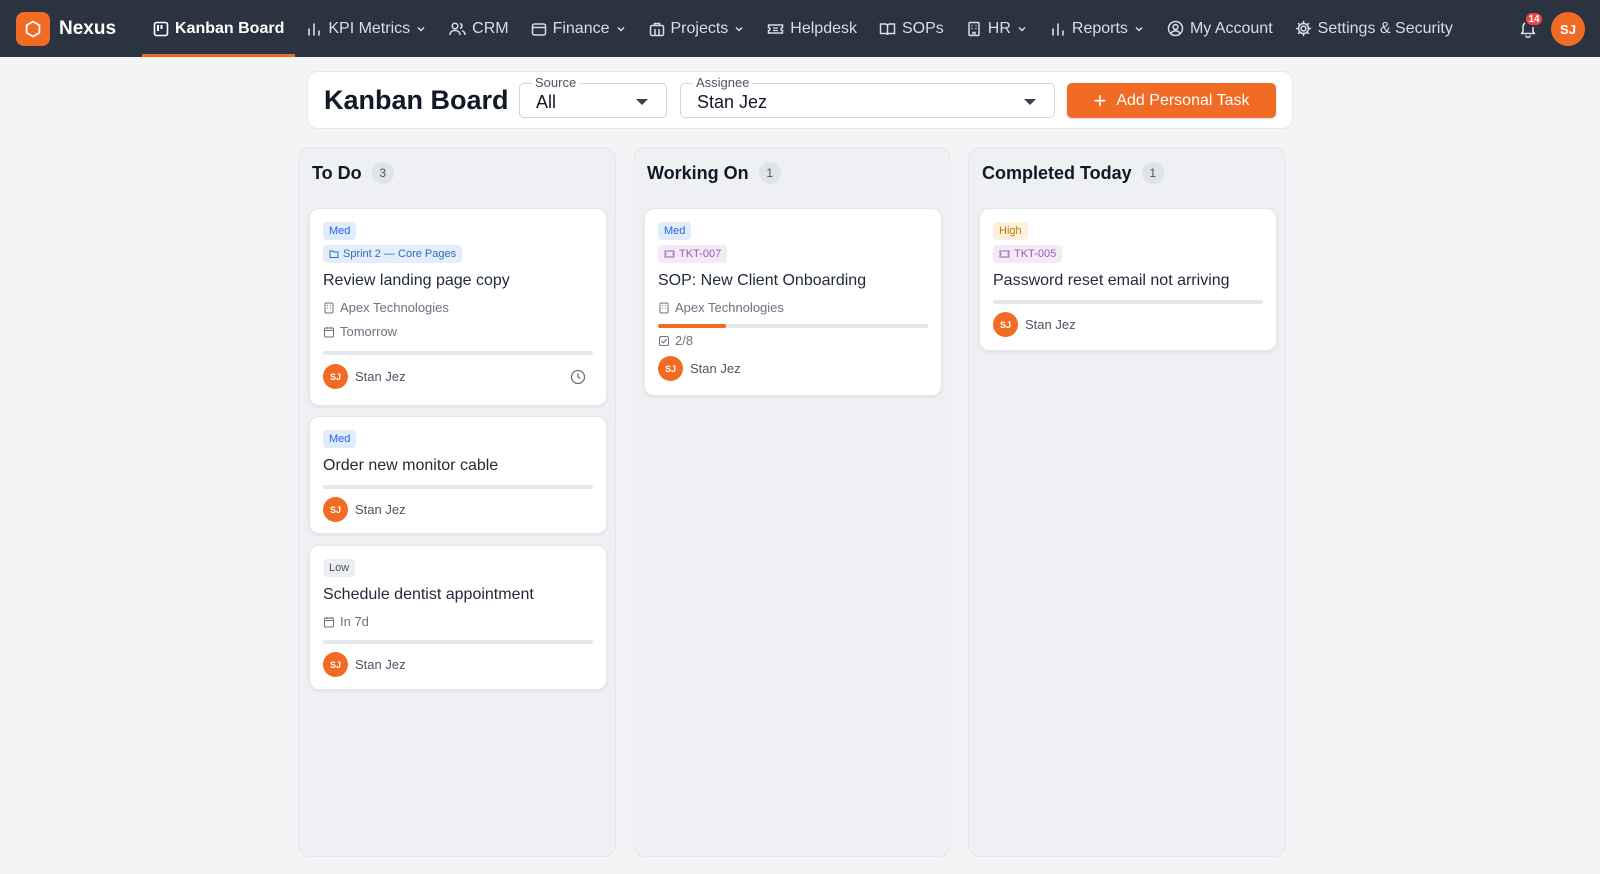 Image resolution: width=1600 pixels, height=874 pixels. I want to click on add-personal-task-label: Add Personal Task, so click(1183, 100).